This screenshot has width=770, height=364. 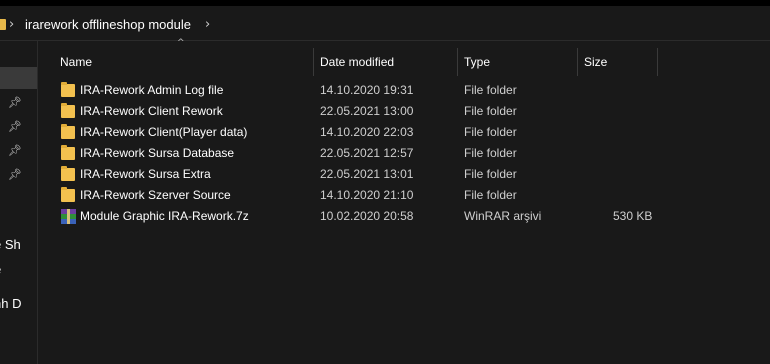 I want to click on column-headers: ^ Name Date modified Type Size, so click(x=404, y=57).